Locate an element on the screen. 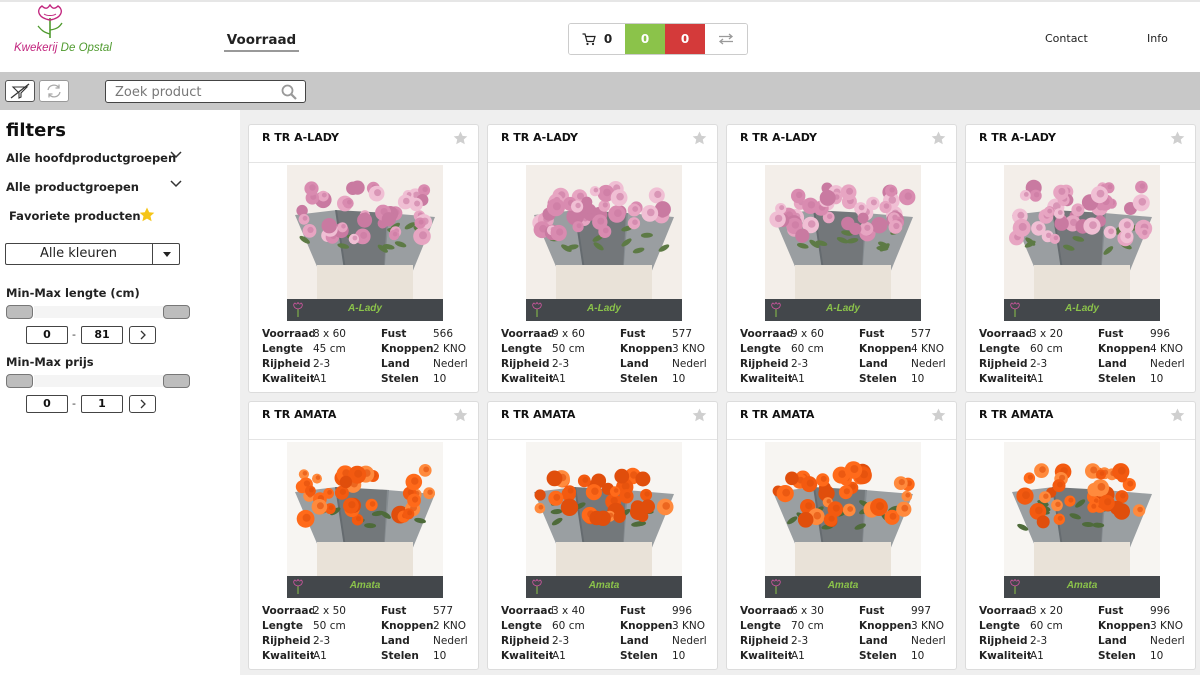  length-min-input: 0 is located at coordinates (47, 335).